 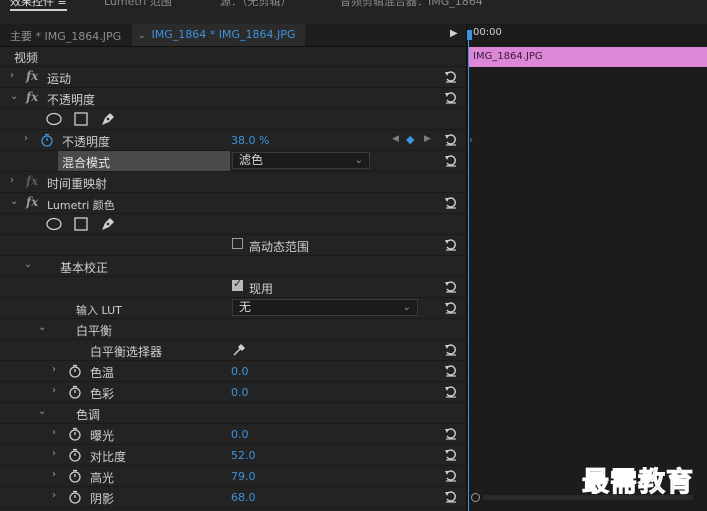 What do you see at coordinates (240, 434) in the screenshot?
I see `exposure-value: 0.0` at bounding box center [240, 434].